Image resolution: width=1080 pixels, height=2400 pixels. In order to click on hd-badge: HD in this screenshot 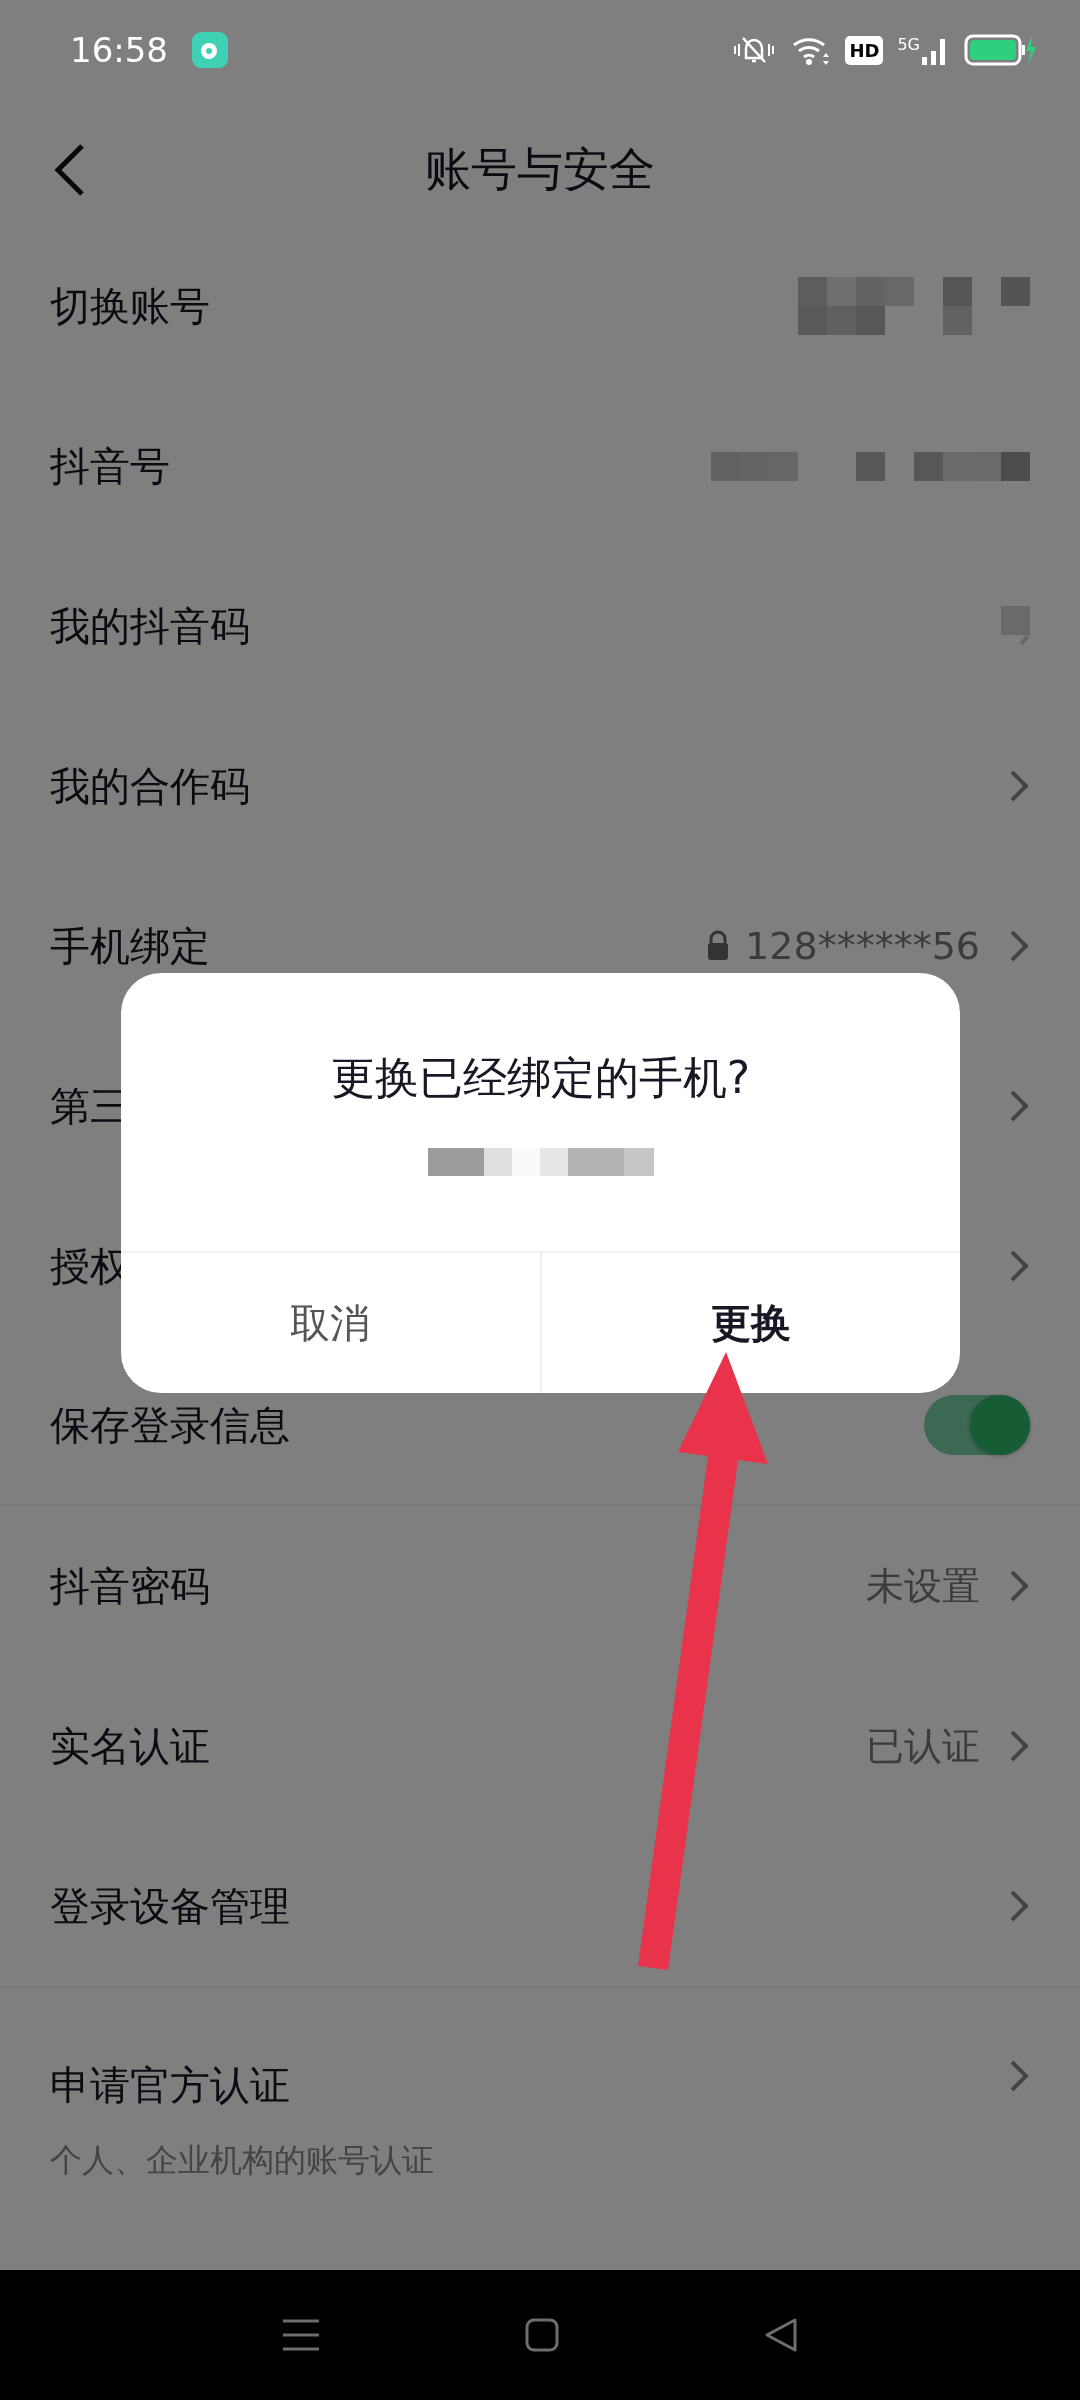, I will do `click(864, 50)`.